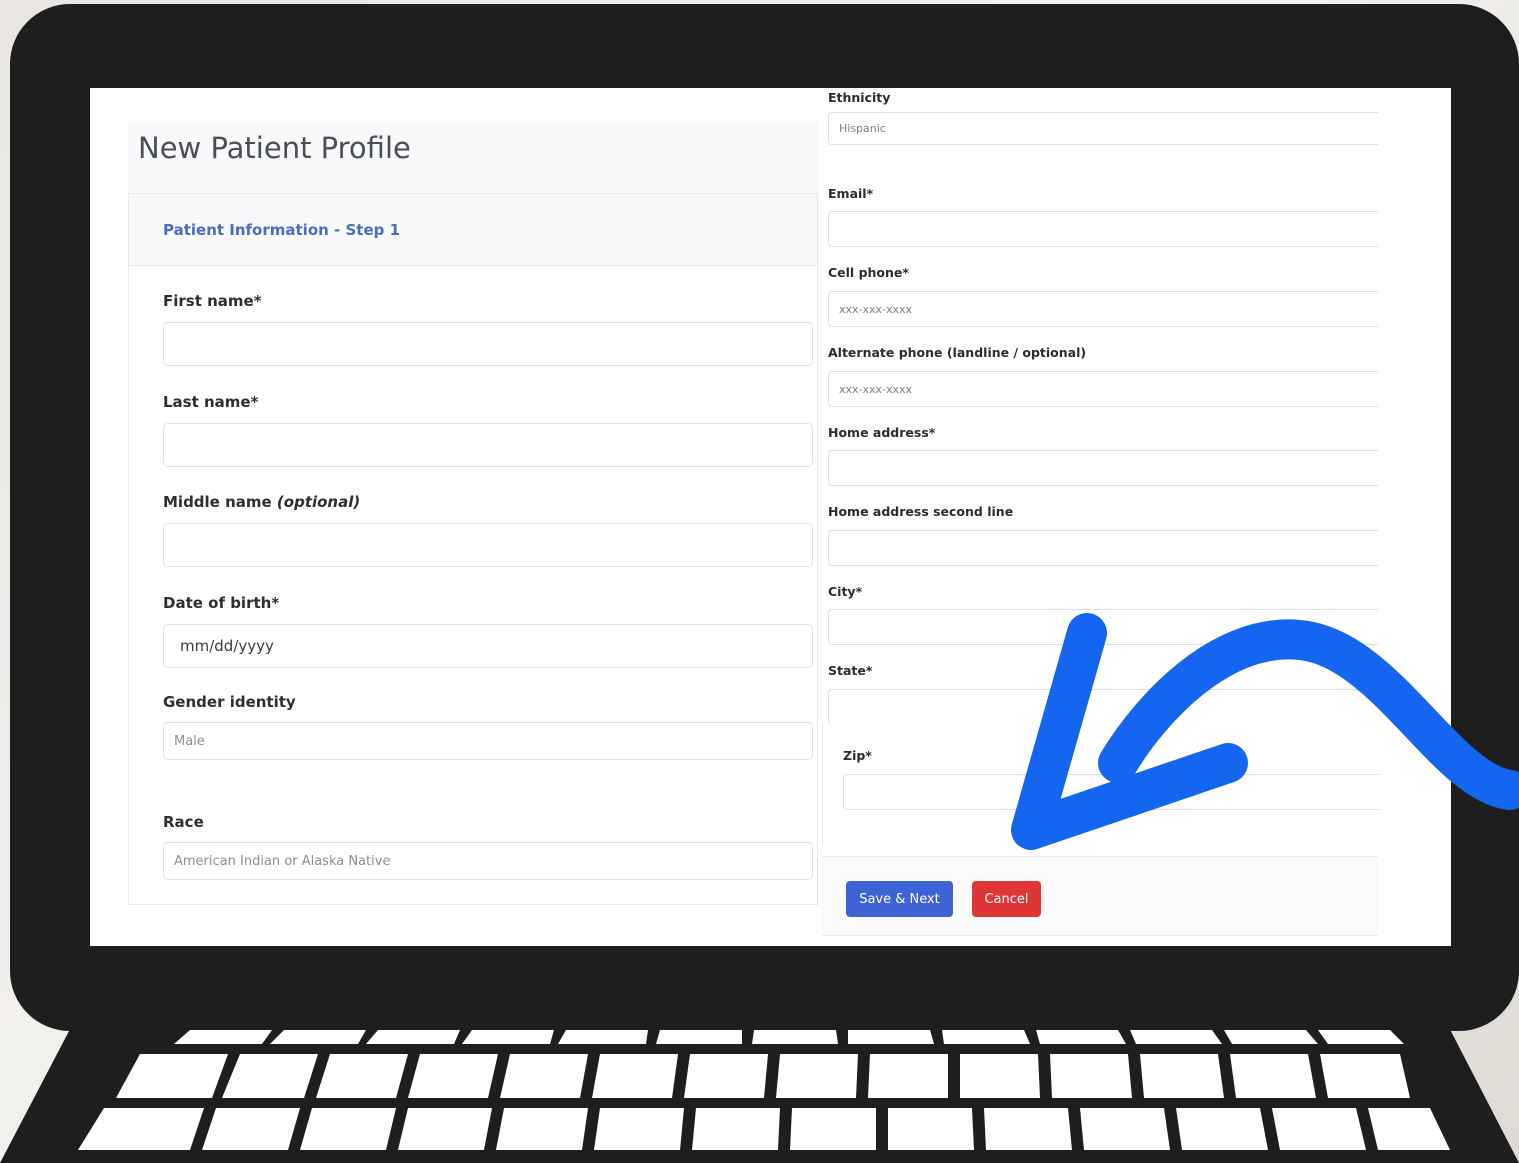  What do you see at coordinates (1103, 389) in the screenshot?
I see `alt-phone-input: xxx-xxx-xxxx` at bounding box center [1103, 389].